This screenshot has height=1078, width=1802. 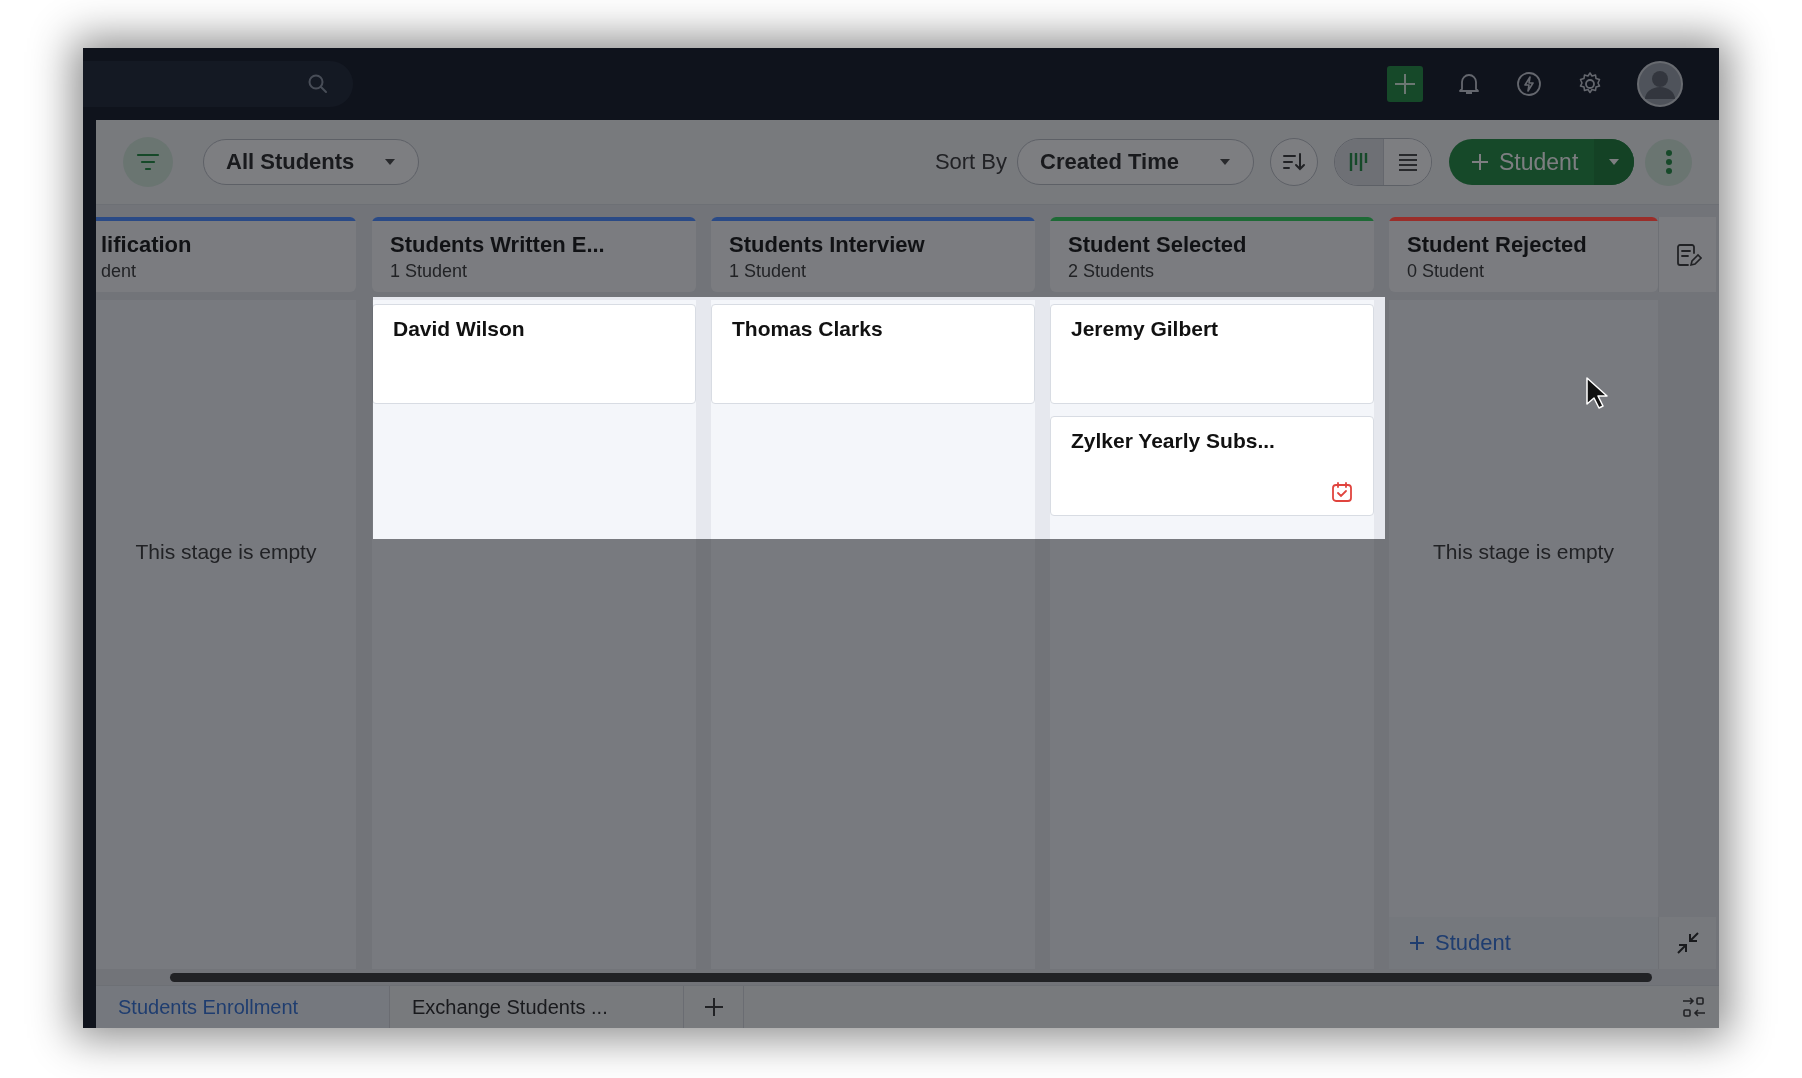 I want to click on sort-order-icon, so click(x=1294, y=162).